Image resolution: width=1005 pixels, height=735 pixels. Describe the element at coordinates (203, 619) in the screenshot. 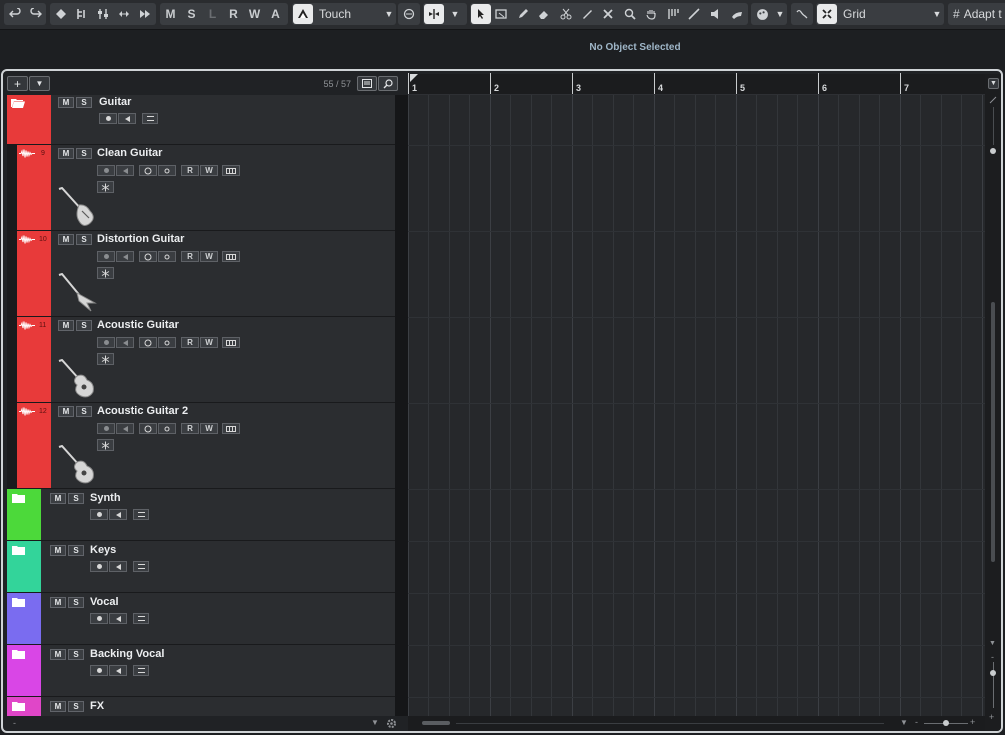

I see `folder-track-vocal: M S Vocal` at that location.